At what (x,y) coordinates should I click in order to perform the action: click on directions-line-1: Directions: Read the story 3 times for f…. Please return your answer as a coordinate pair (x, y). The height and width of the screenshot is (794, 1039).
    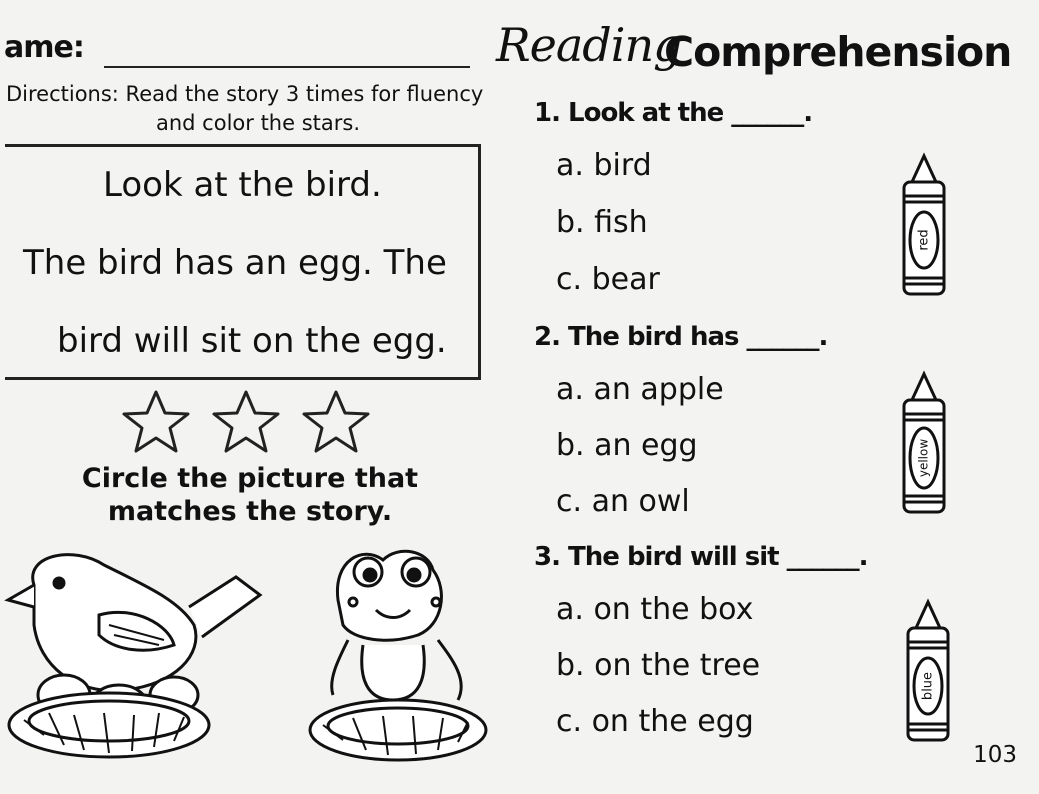
    Looking at the image, I should click on (245, 94).